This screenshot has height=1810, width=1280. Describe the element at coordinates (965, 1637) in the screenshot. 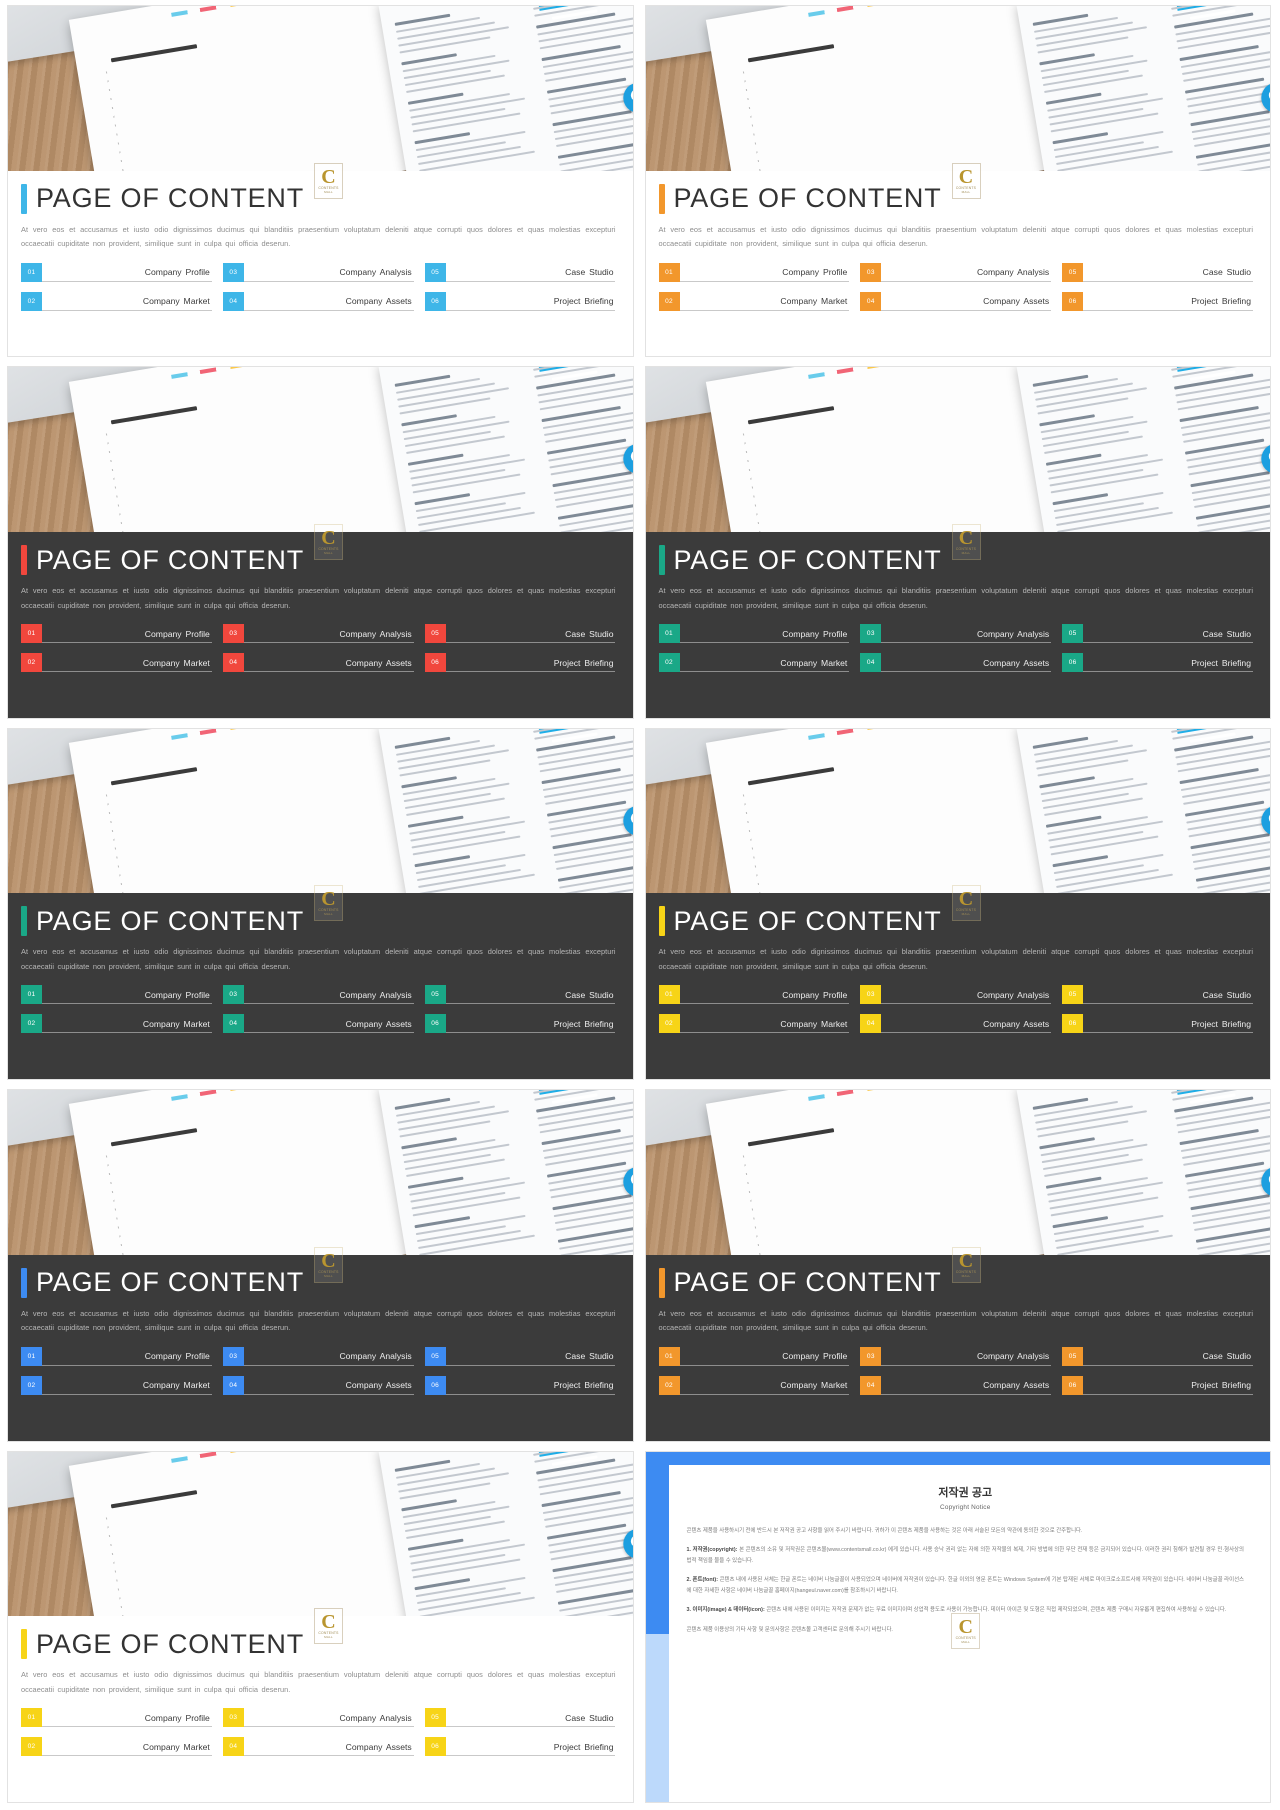

I see `watermark-line1: CONTENTS` at that location.